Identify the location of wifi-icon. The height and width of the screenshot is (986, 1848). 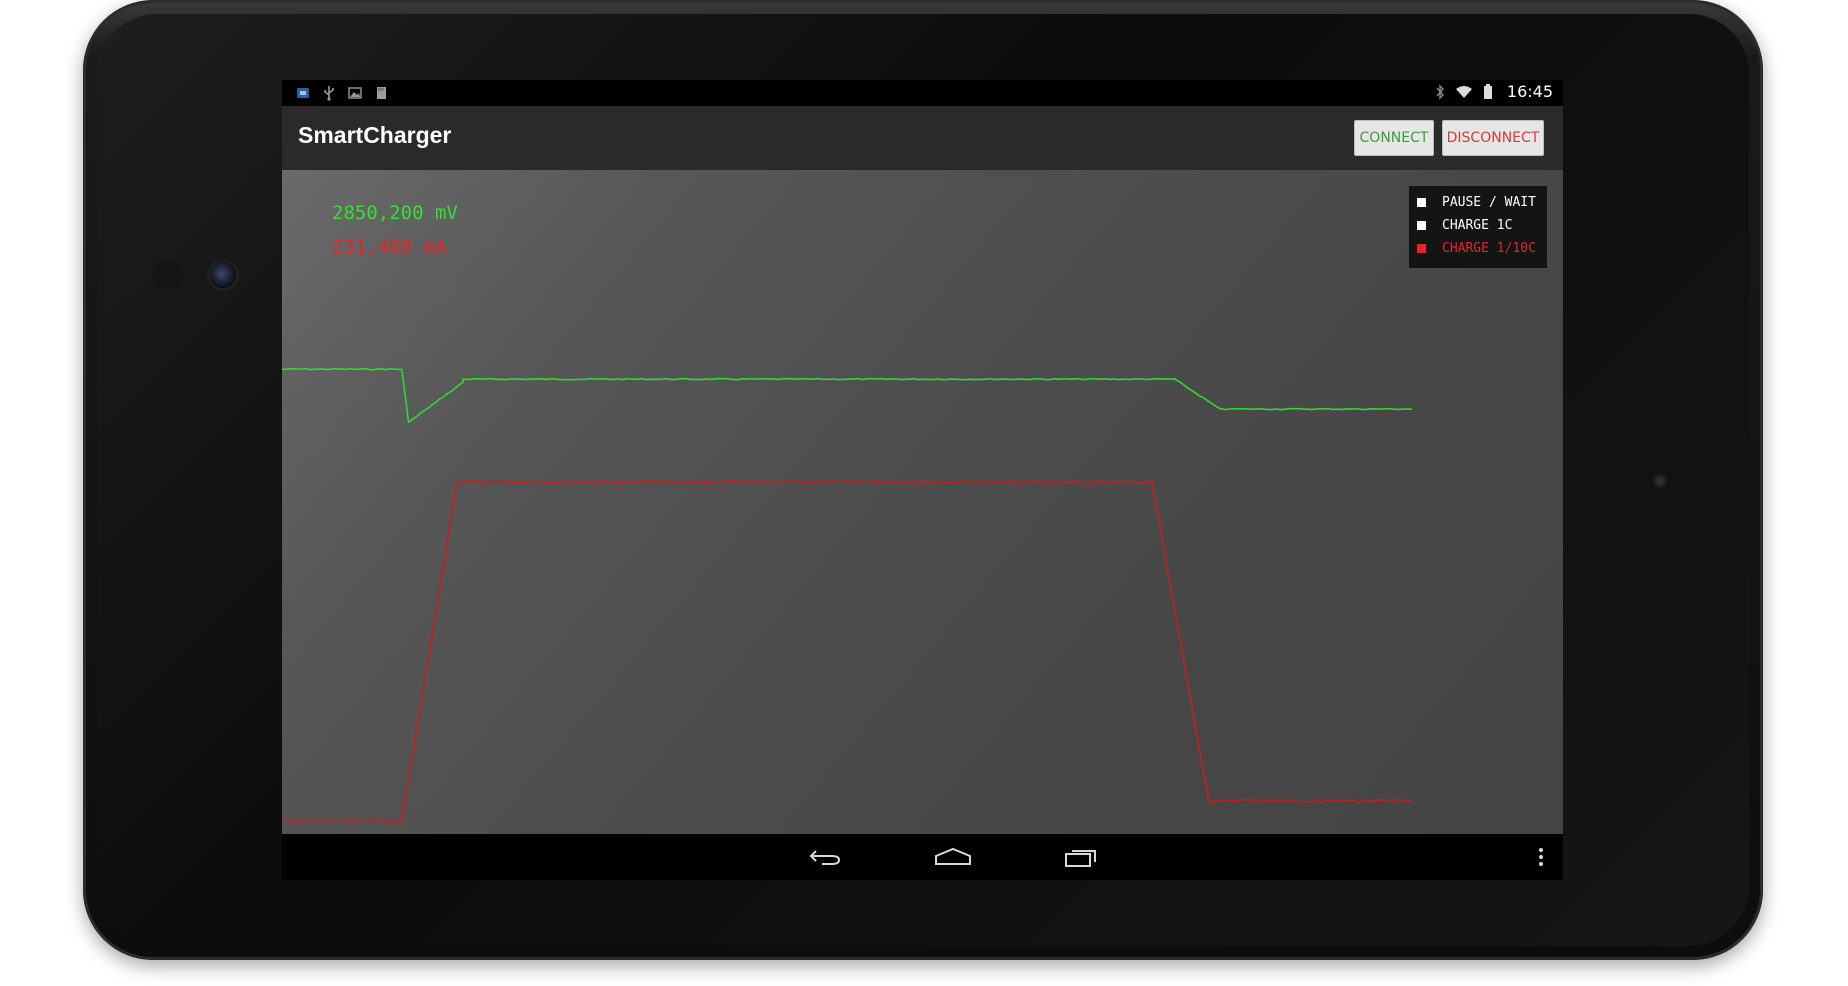
(1464, 92).